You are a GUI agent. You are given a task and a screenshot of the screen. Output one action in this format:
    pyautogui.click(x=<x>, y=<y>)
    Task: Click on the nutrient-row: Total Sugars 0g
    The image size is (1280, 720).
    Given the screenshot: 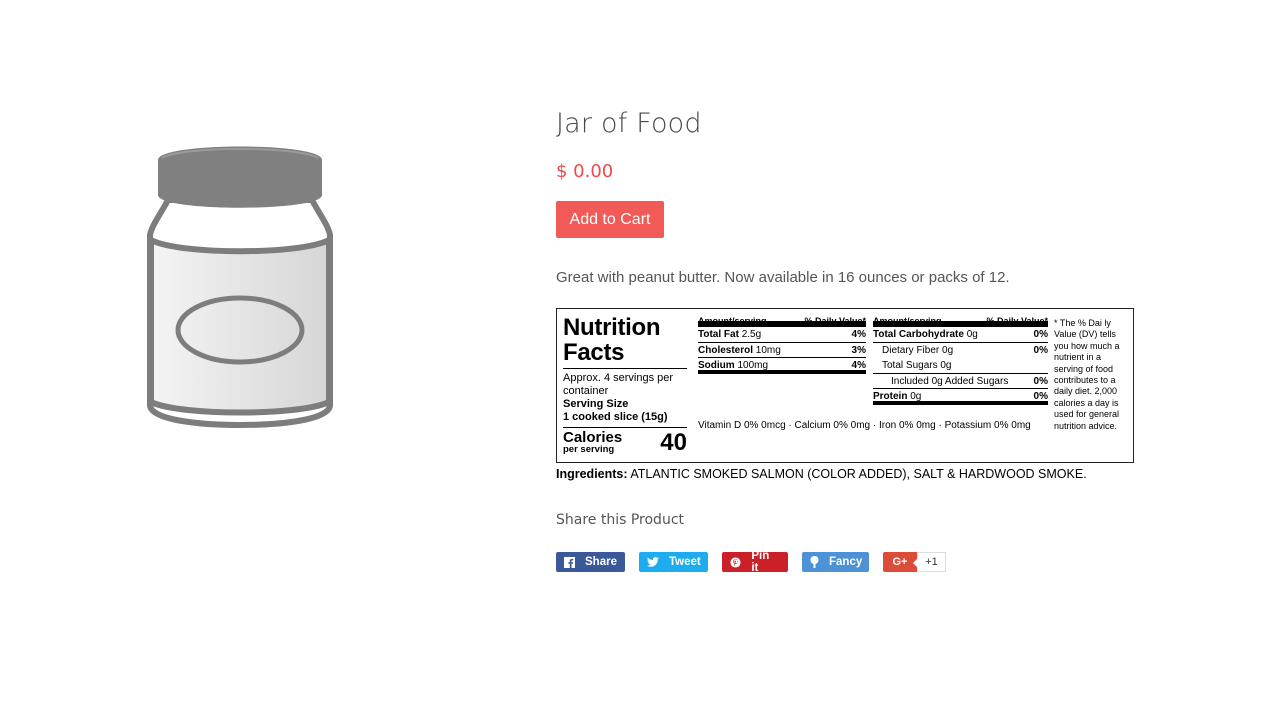 What is the action you would take?
    pyautogui.click(x=960, y=366)
    